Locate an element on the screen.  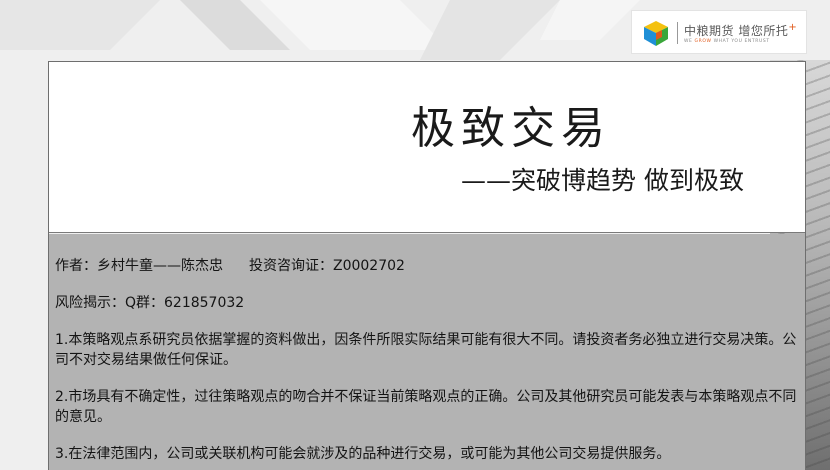
logo-divider is located at coordinates (677, 33).